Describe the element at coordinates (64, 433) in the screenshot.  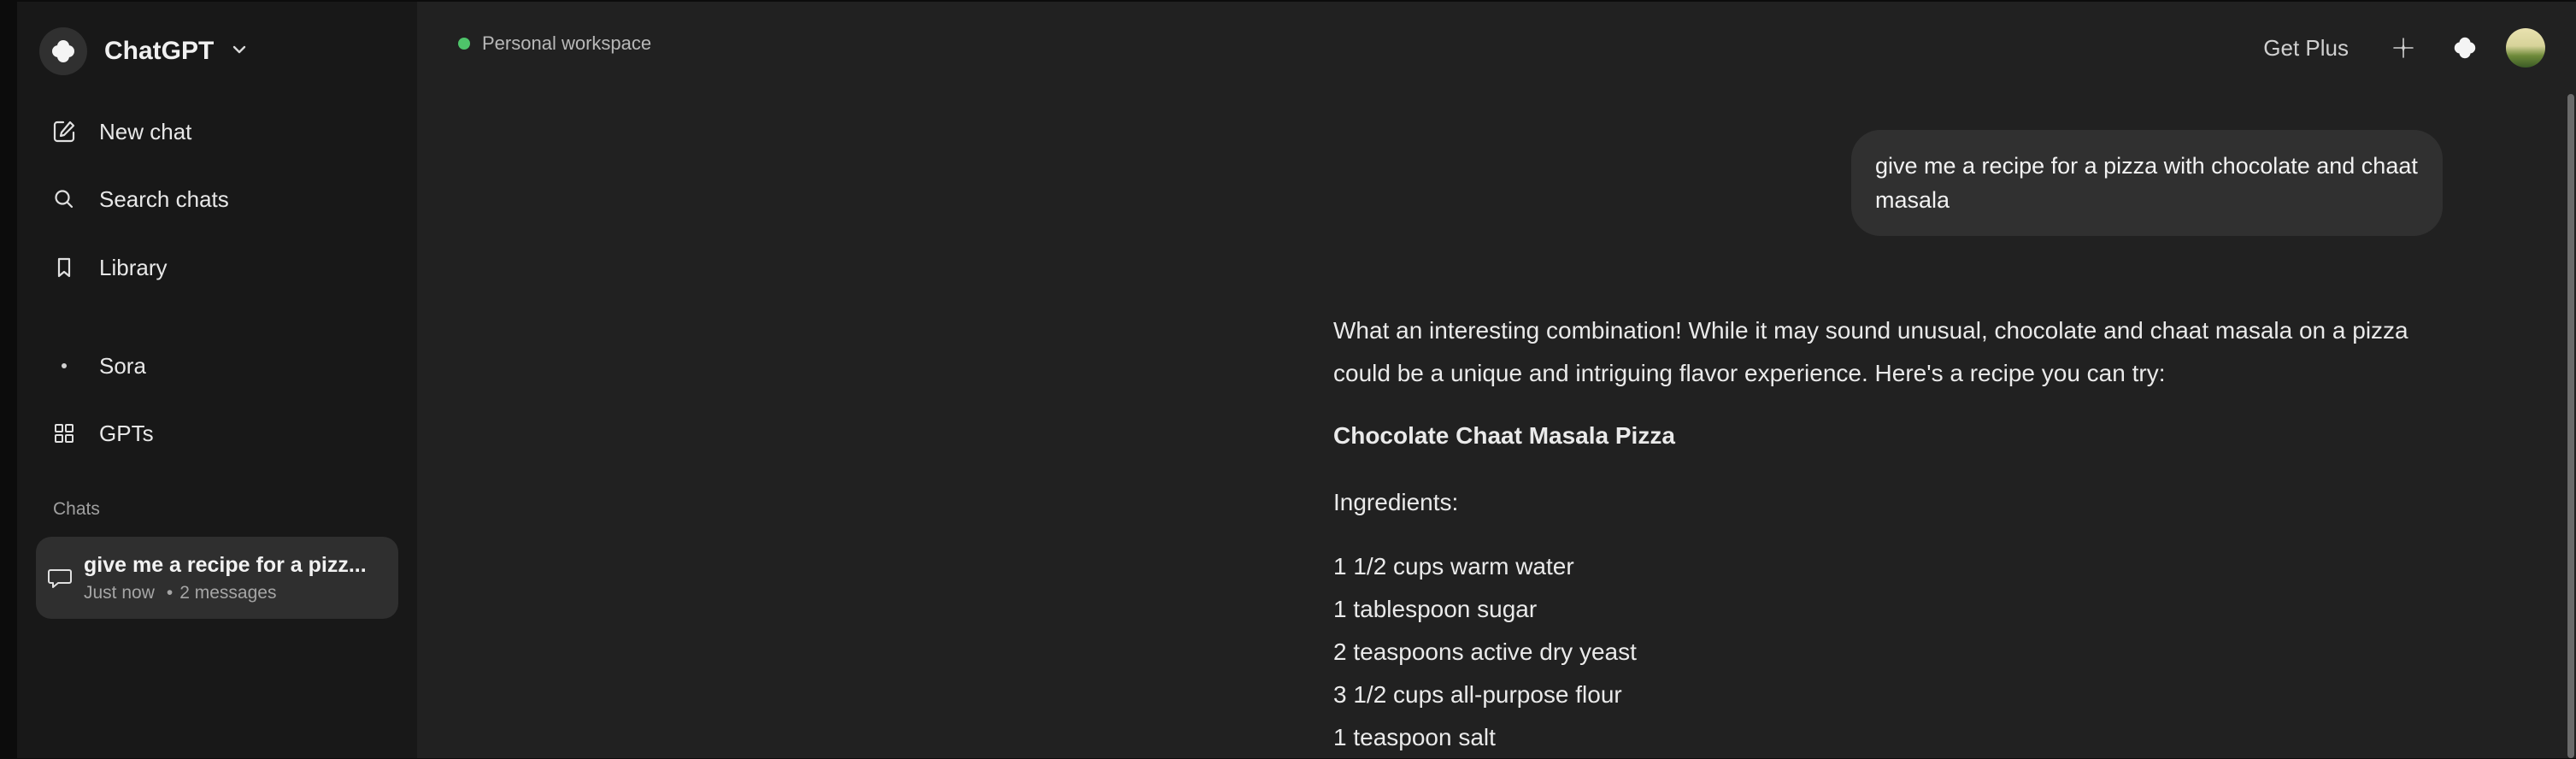
I see `grid-icon` at that location.